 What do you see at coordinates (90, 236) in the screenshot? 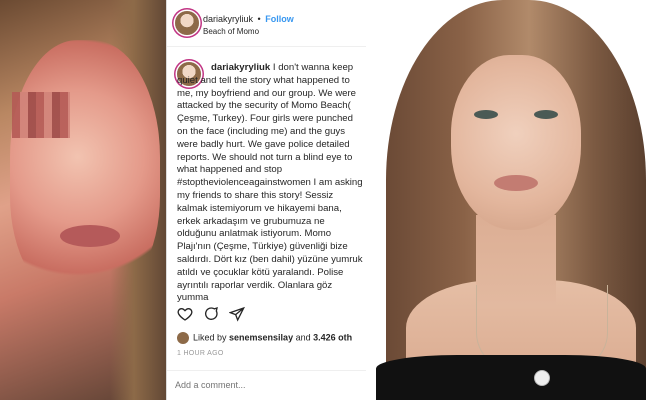
I see `mouth-shape` at bounding box center [90, 236].